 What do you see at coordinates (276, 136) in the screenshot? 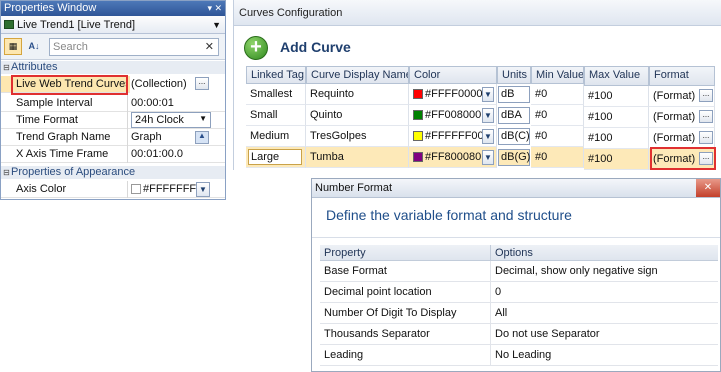
I see `cell-linked-tag: Medium` at bounding box center [276, 136].